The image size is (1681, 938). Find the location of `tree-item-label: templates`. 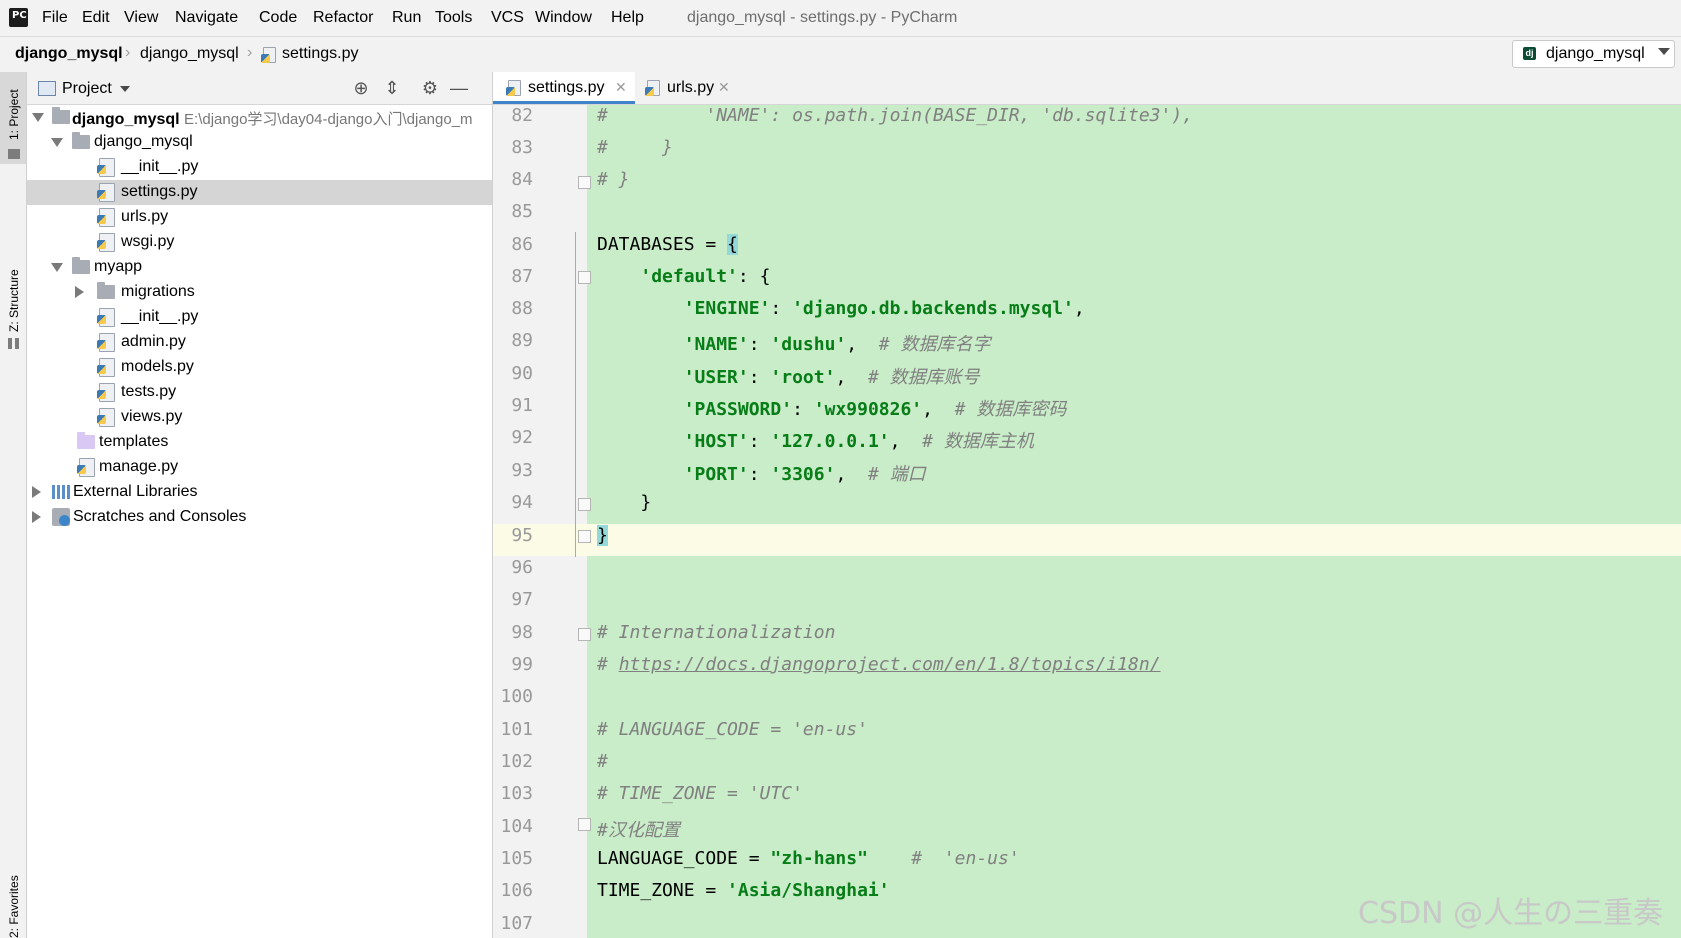

tree-item-label: templates is located at coordinates (134, 441).